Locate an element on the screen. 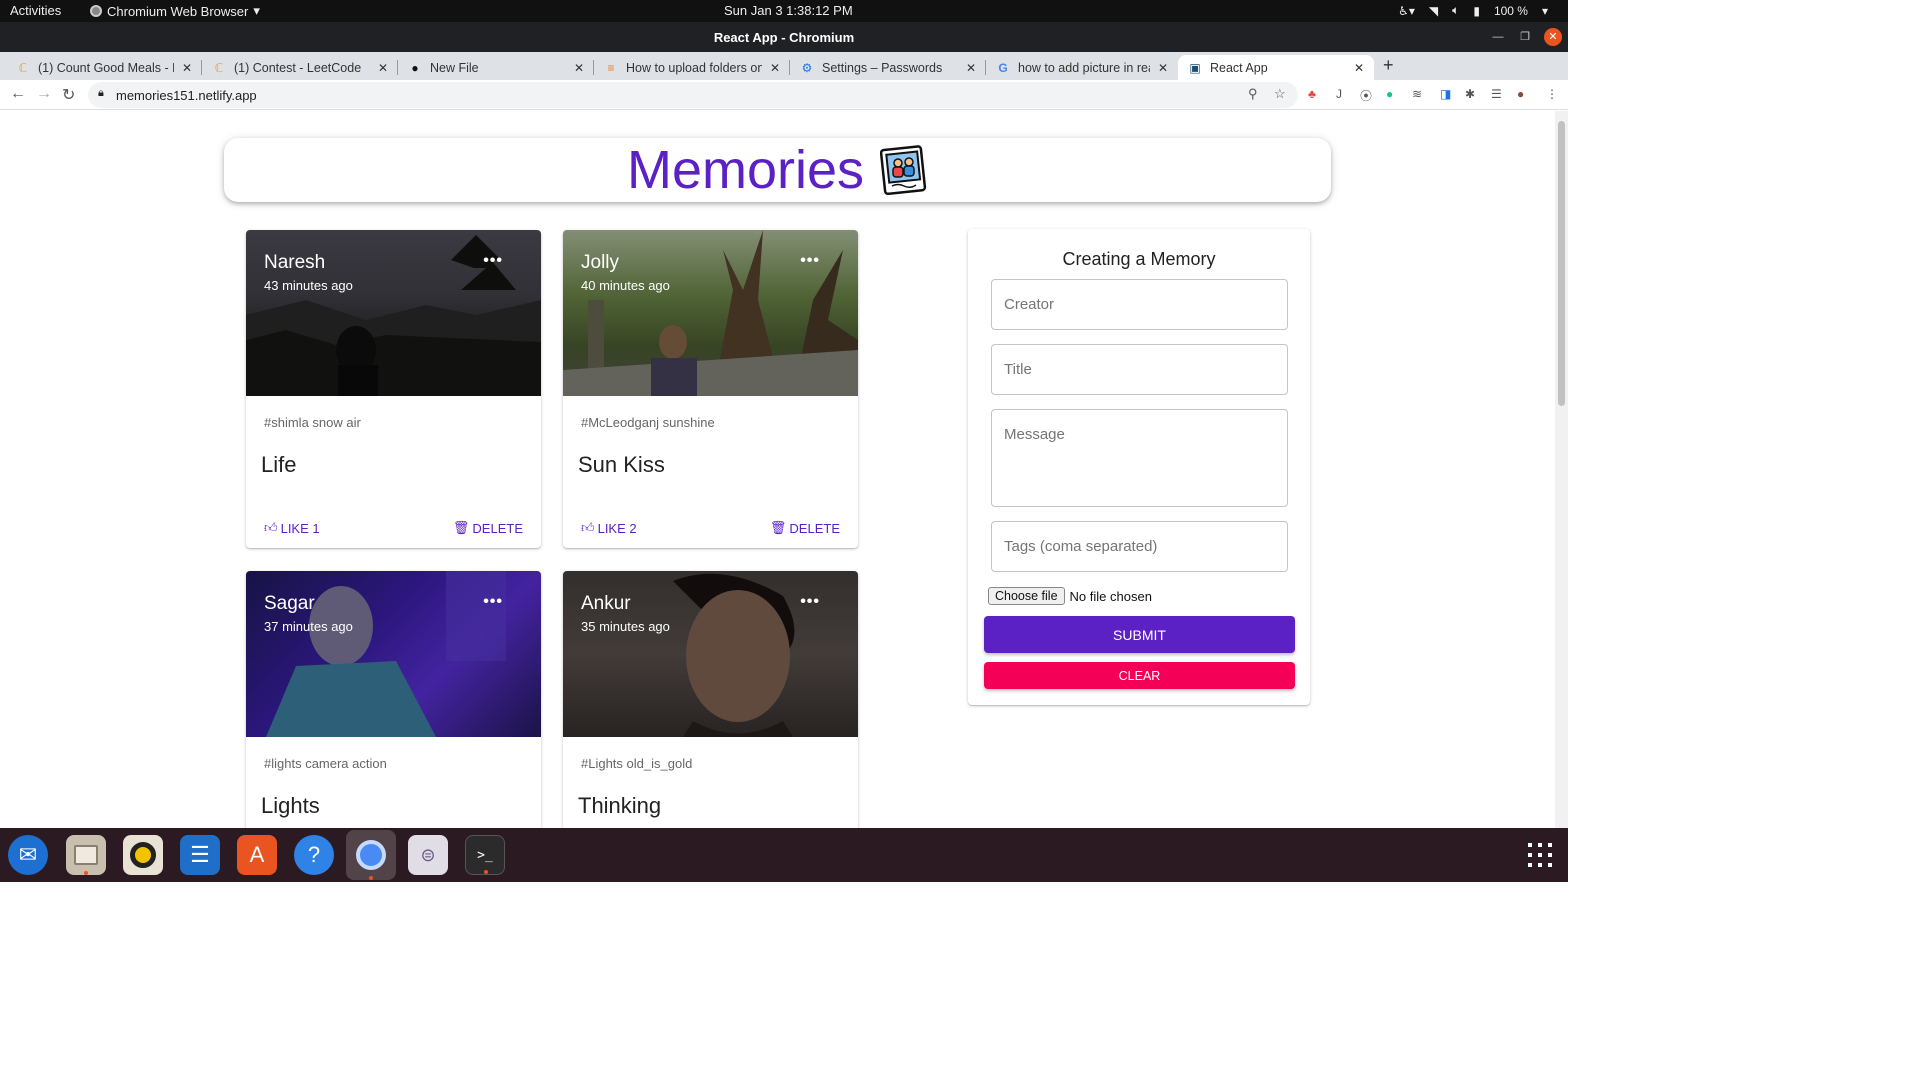  tab-count-good-meals: ℂ (1) Count Good Meals - Le ✕ is located at coordinates (104, 67).